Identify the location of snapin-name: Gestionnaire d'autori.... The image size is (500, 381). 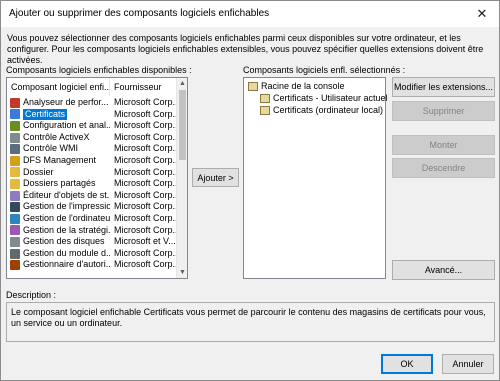
(66, 264).